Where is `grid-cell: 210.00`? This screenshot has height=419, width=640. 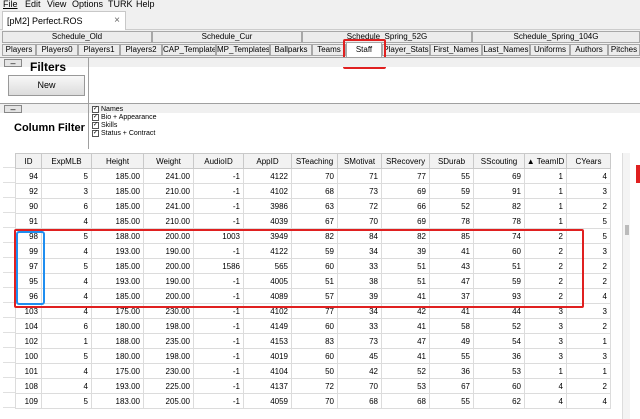 grid-cell: 210.00 is located at coordinates (168, 191).